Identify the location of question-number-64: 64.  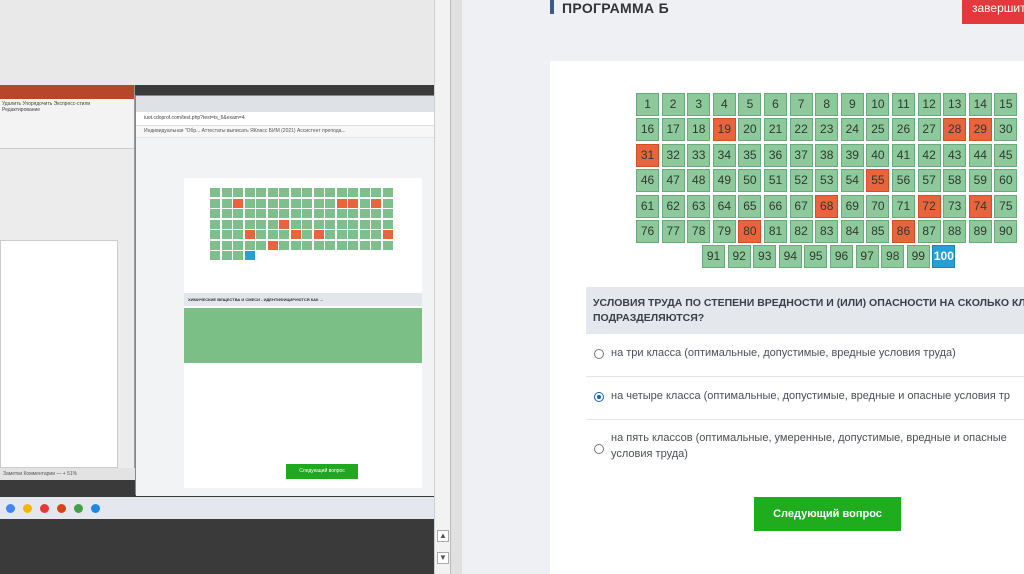
(724, 206).